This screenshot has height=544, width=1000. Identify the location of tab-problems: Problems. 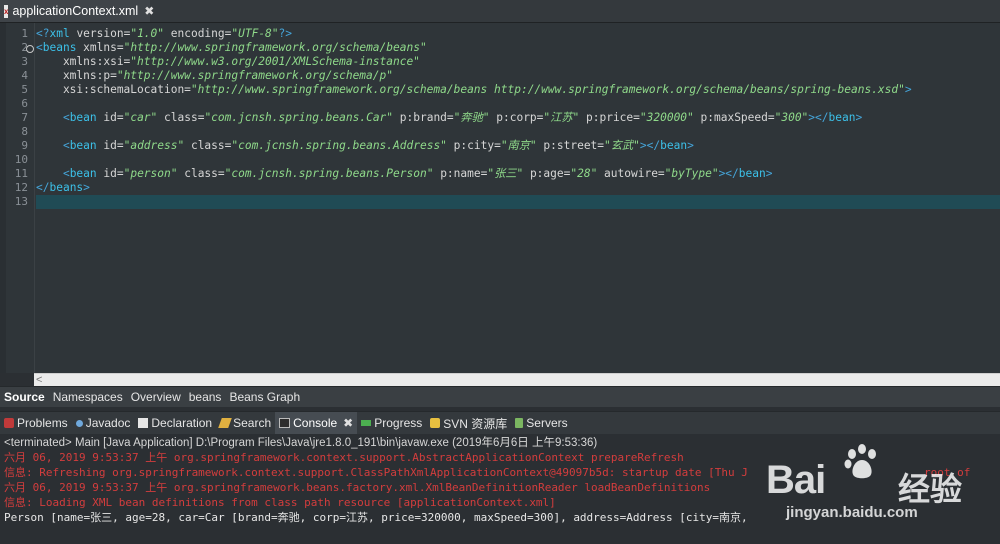
(36, 423).